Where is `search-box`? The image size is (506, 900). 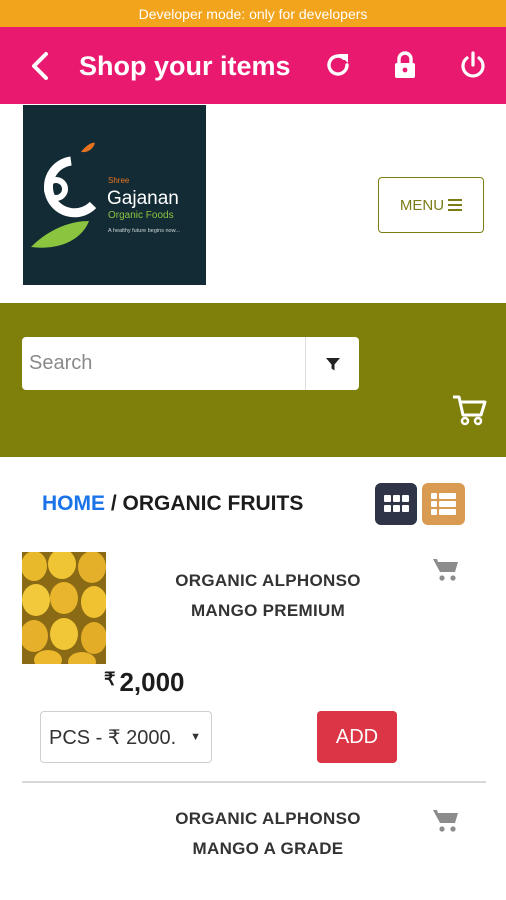
search-box is located at coordinates (190, 363).